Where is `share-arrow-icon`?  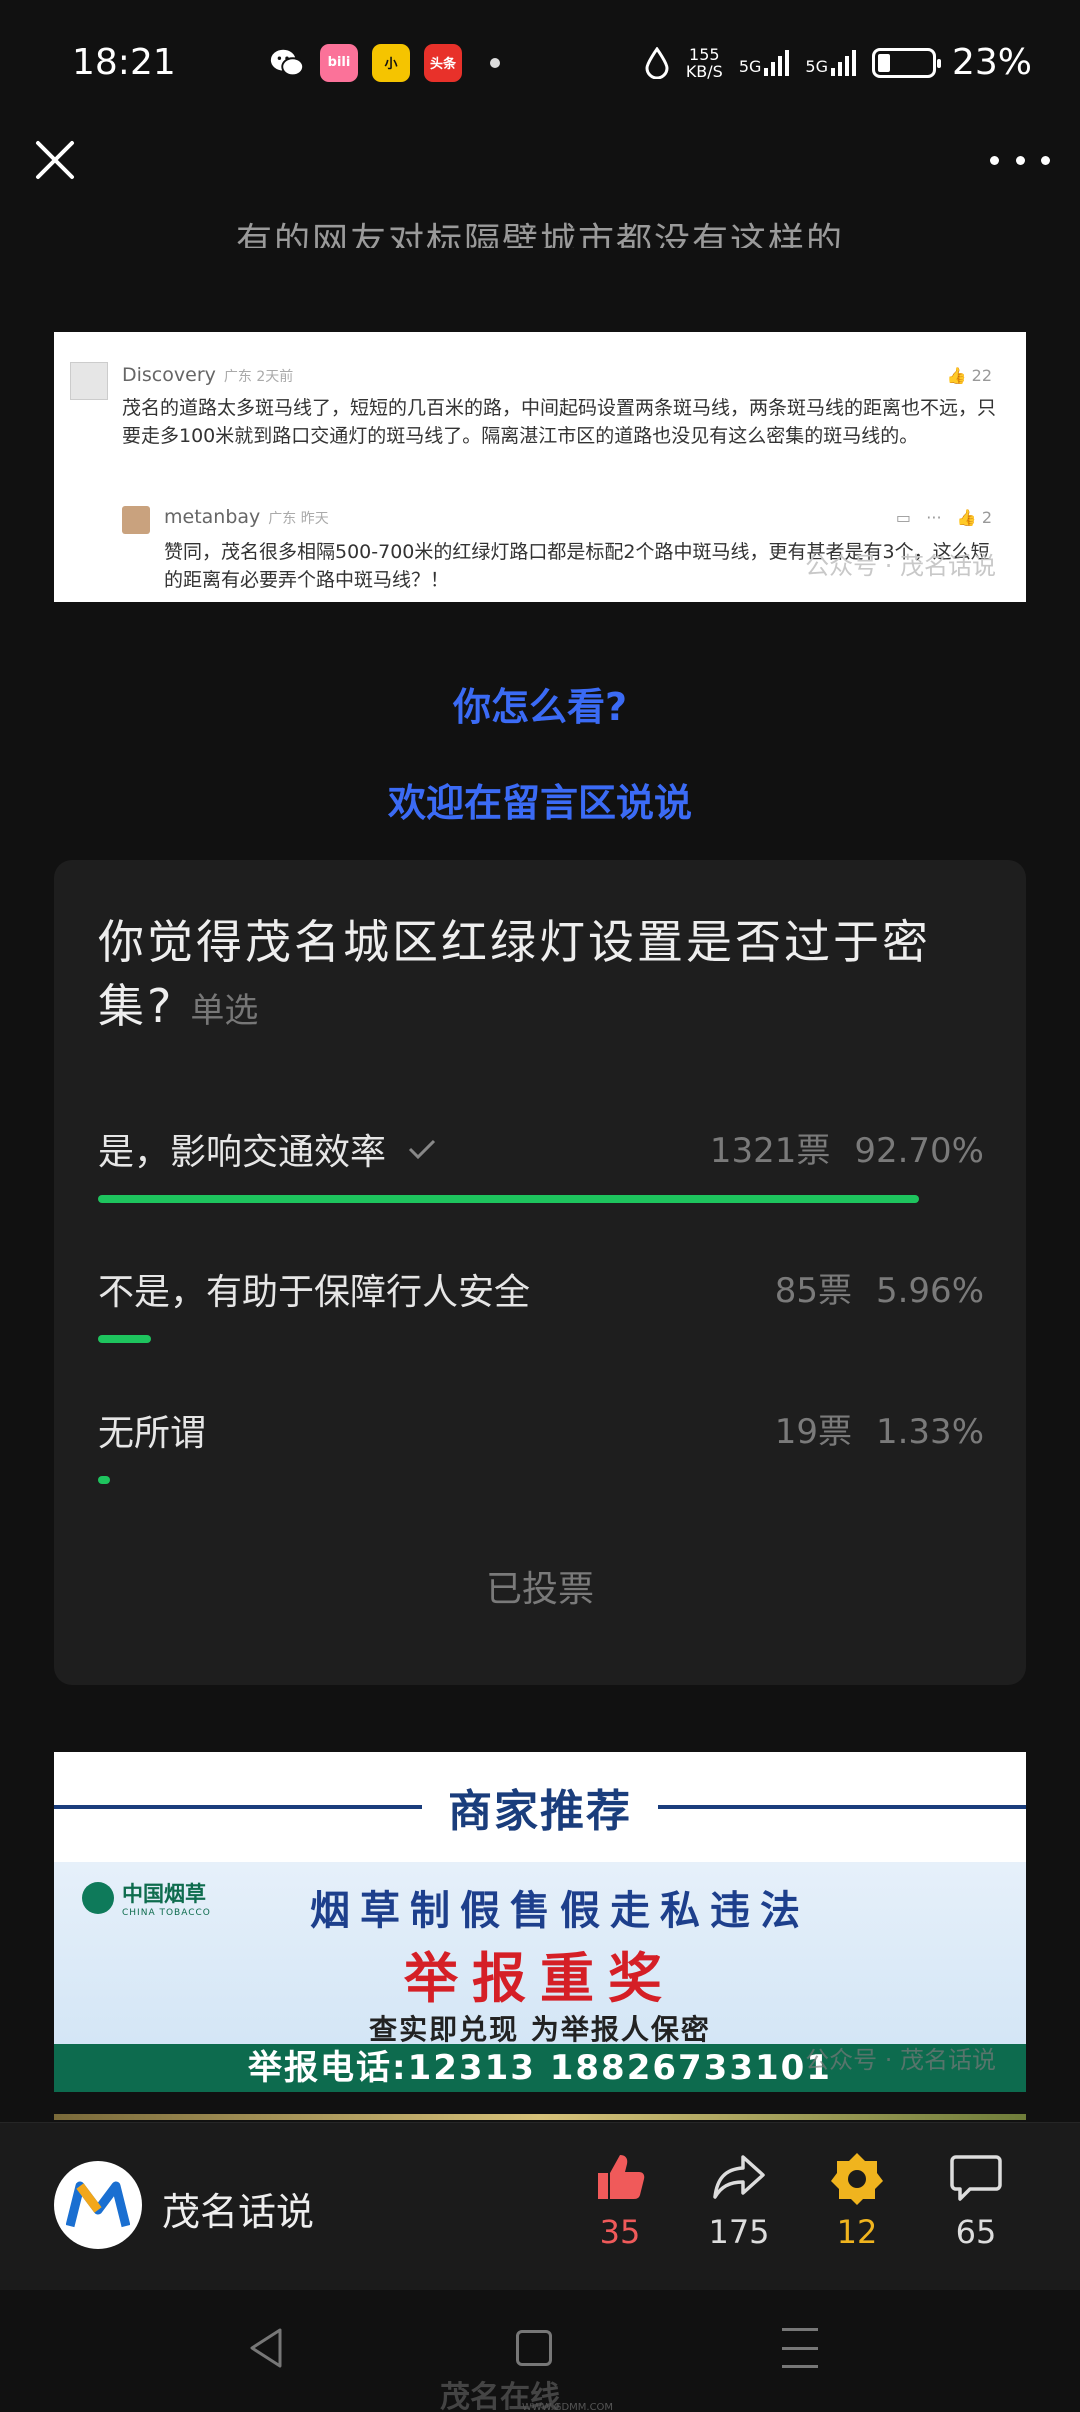 share-arrow-icon is located at coordinates (739, 2177).